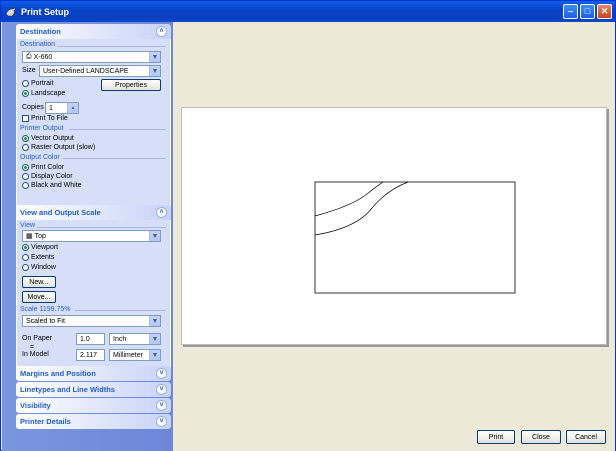 Image resolution: width=616 pixels, height=451 pixels. I want to click on print-area-rect, so click(415, 237).